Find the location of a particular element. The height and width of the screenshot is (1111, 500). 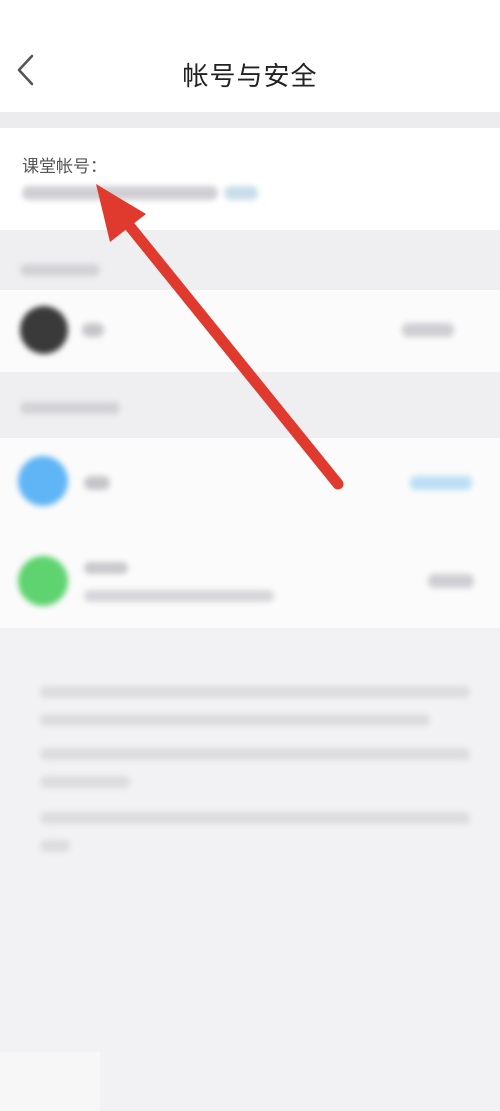

page-title: 帐号与安全 is located at coordinates (250, 77).